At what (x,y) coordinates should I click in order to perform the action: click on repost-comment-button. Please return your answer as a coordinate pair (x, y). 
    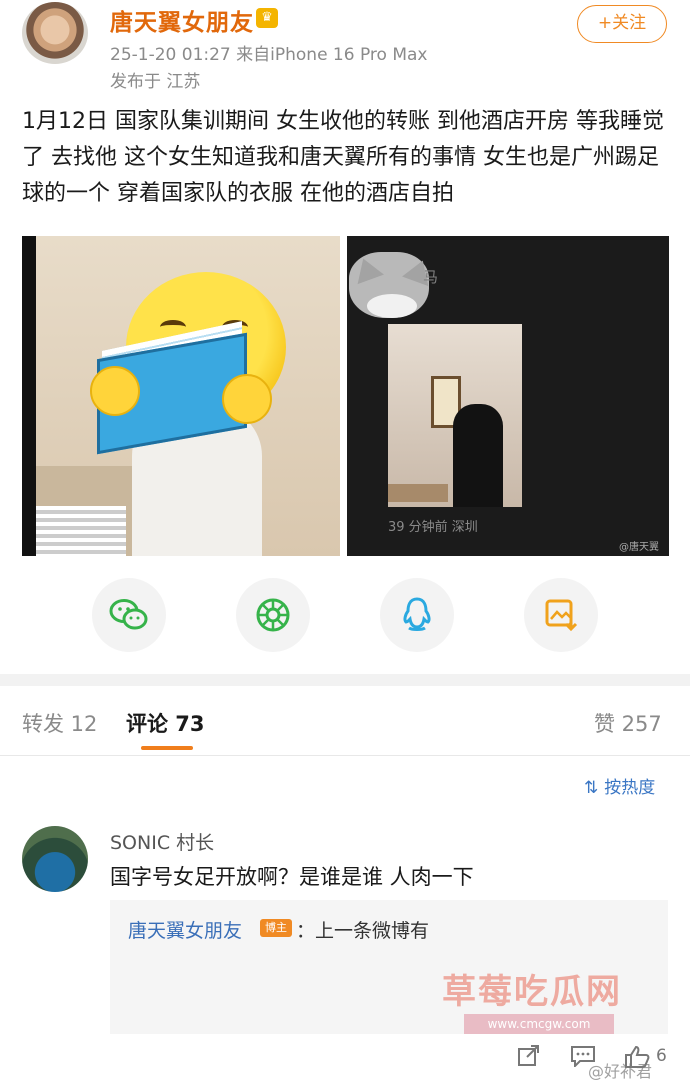
    Looking at the image, I should click on (529, 1058).